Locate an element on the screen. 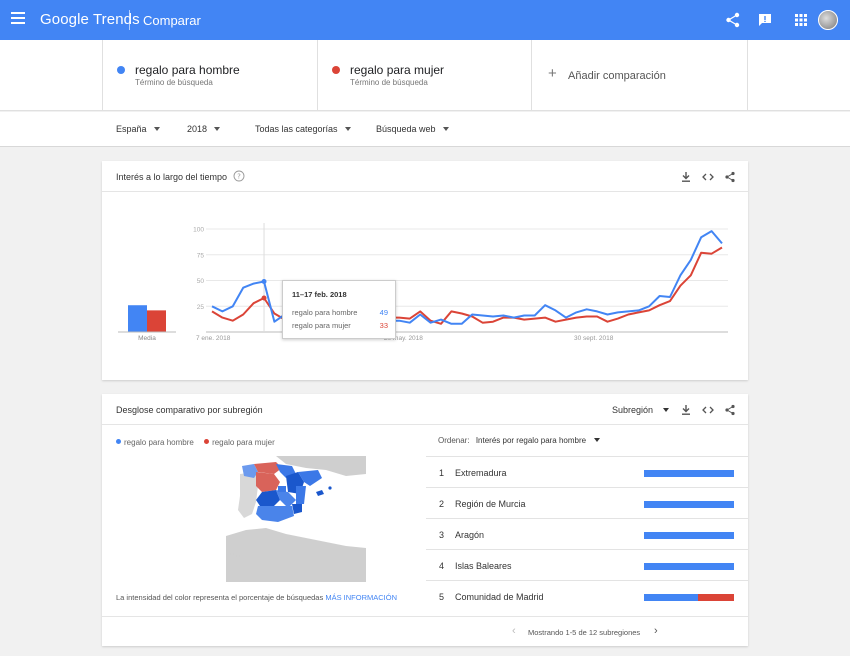  help-icon: ? is located at coordinates (239, 176).